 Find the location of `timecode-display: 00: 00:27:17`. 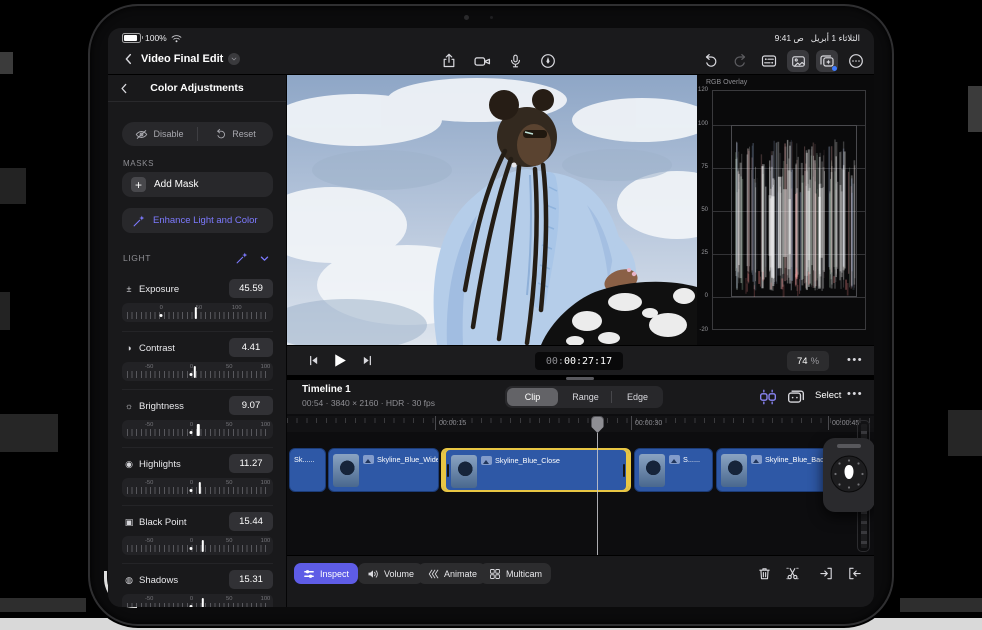

timecode-display: 00: 00:27:17 is located at coordinates (579, 361).